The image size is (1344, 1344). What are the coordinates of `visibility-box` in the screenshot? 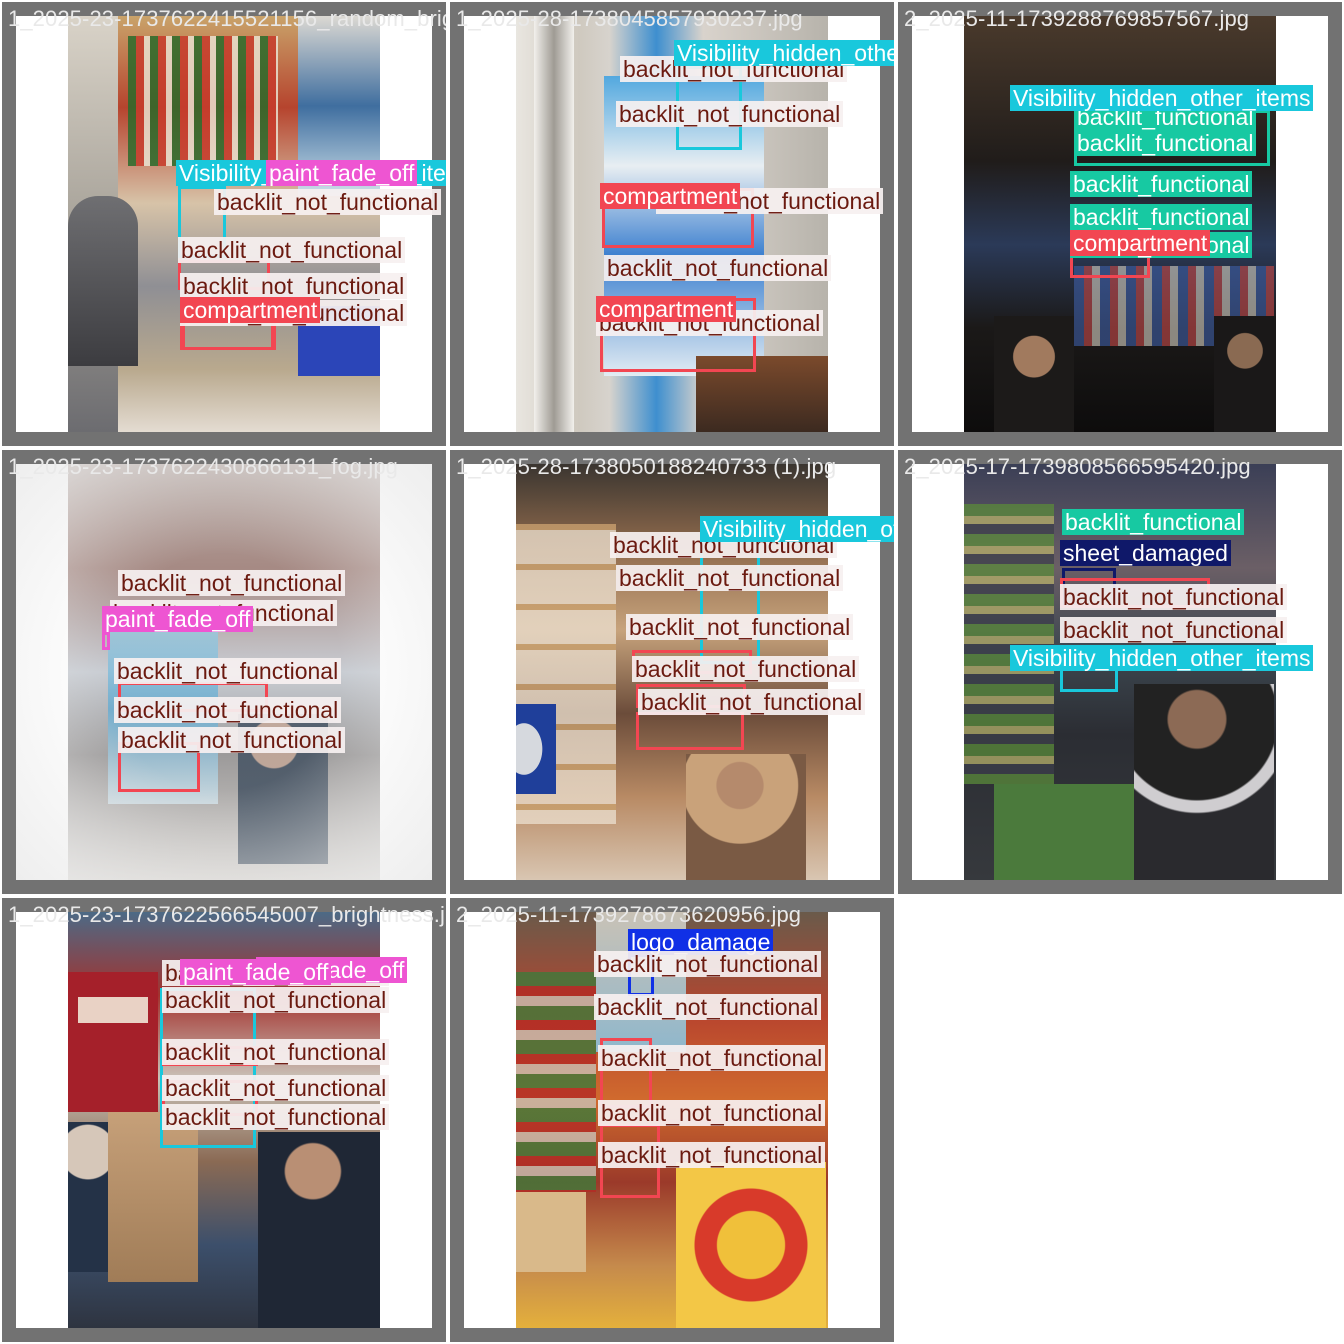 It's located at (730, 602).